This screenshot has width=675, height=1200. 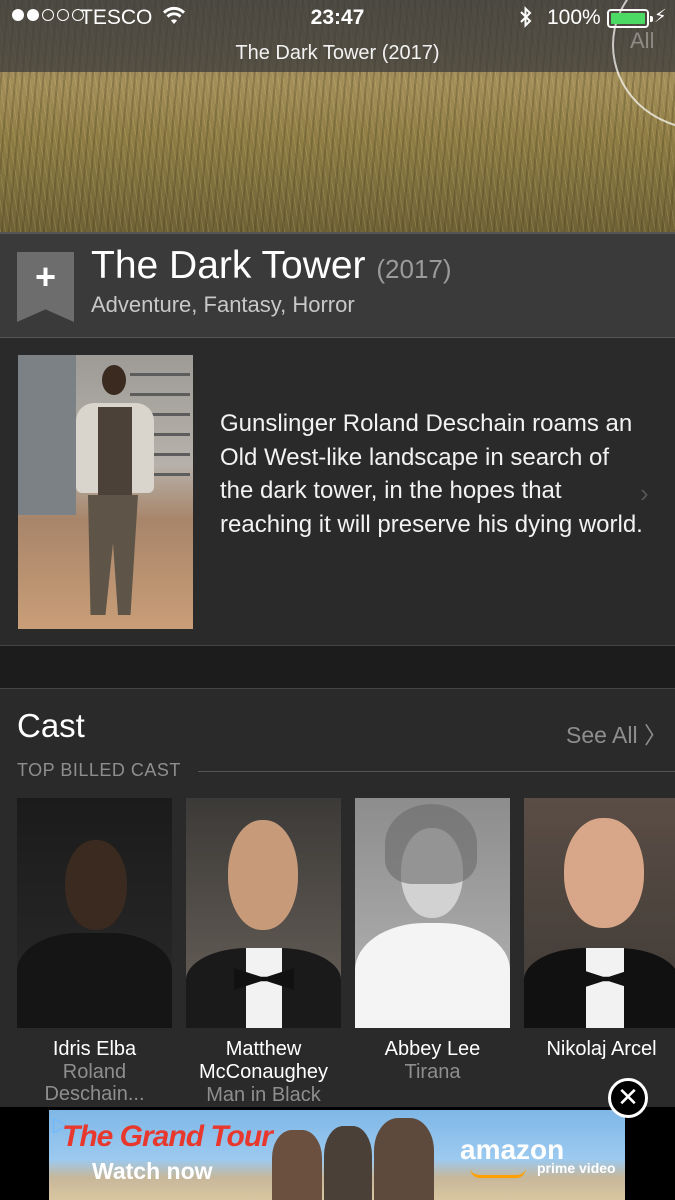 I want to click on plus-icon: +, so click(x=45, y=276).